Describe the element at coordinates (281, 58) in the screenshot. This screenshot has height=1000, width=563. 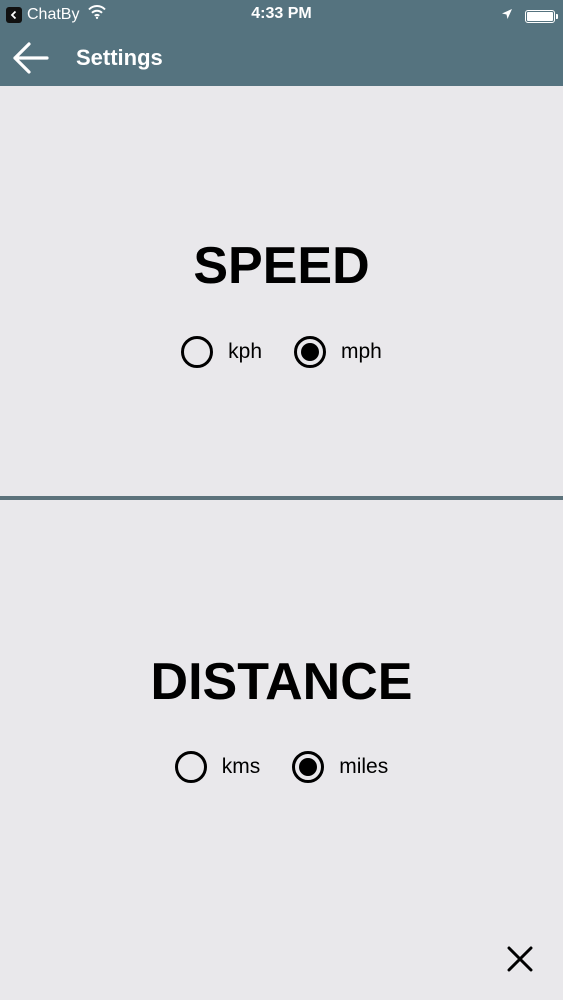
I see `app-bar: Settings` at that location.